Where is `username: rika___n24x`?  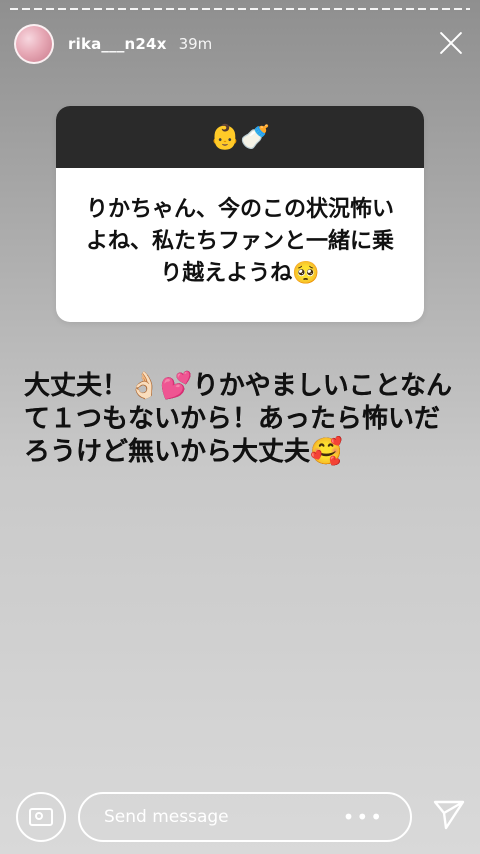 username: rika___n24x is located at coordinates (117, 44).